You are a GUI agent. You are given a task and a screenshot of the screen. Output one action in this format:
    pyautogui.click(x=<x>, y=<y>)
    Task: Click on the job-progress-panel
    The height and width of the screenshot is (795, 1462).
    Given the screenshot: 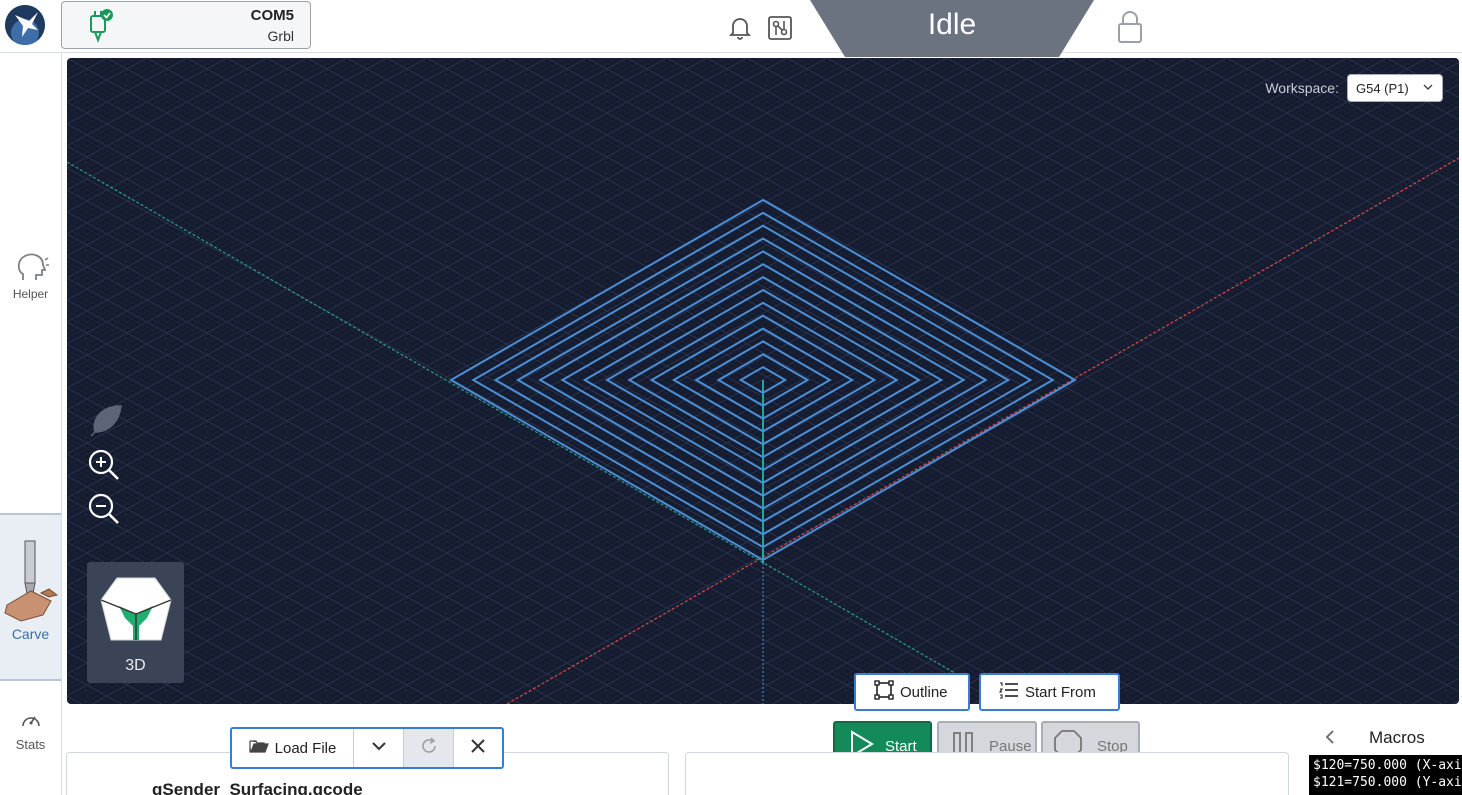 What is the action you would take?
    pyautogui.click(x=987, y=773)
    